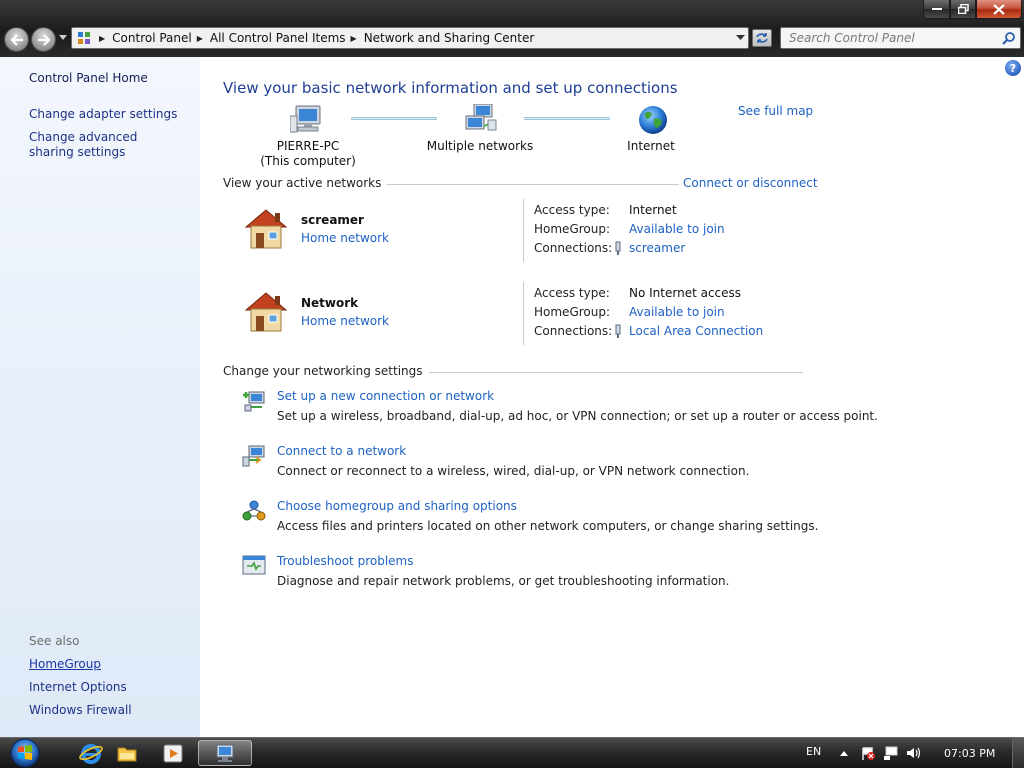 The image size is (1024, 768). Describe the element at coordinates (88, 78) in the screenshot. I see `control-panel-home-link: Control Panel Home` at that location.